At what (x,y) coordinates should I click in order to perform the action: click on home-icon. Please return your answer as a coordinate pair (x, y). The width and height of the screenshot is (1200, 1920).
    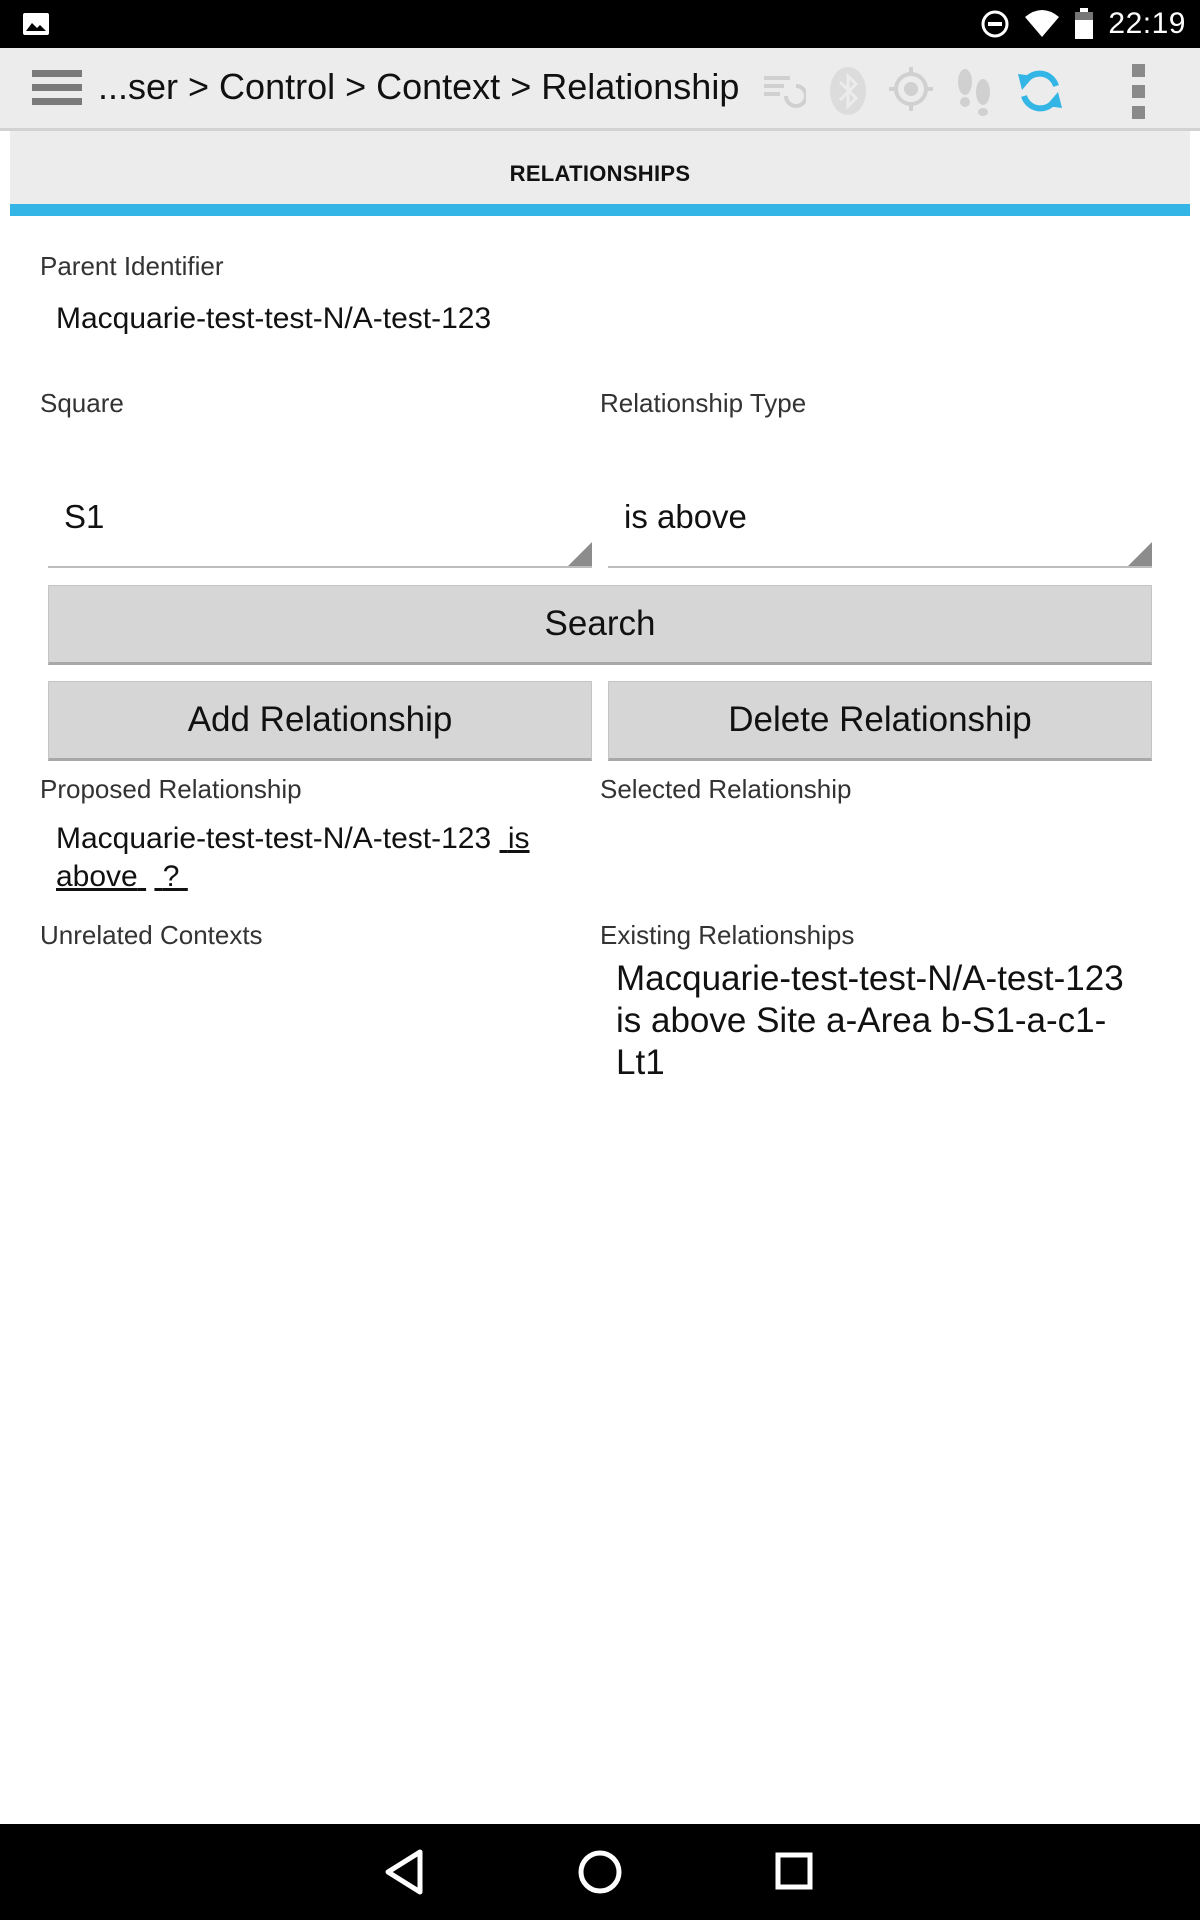
    Looking at the image, I should click on (600, 1872).